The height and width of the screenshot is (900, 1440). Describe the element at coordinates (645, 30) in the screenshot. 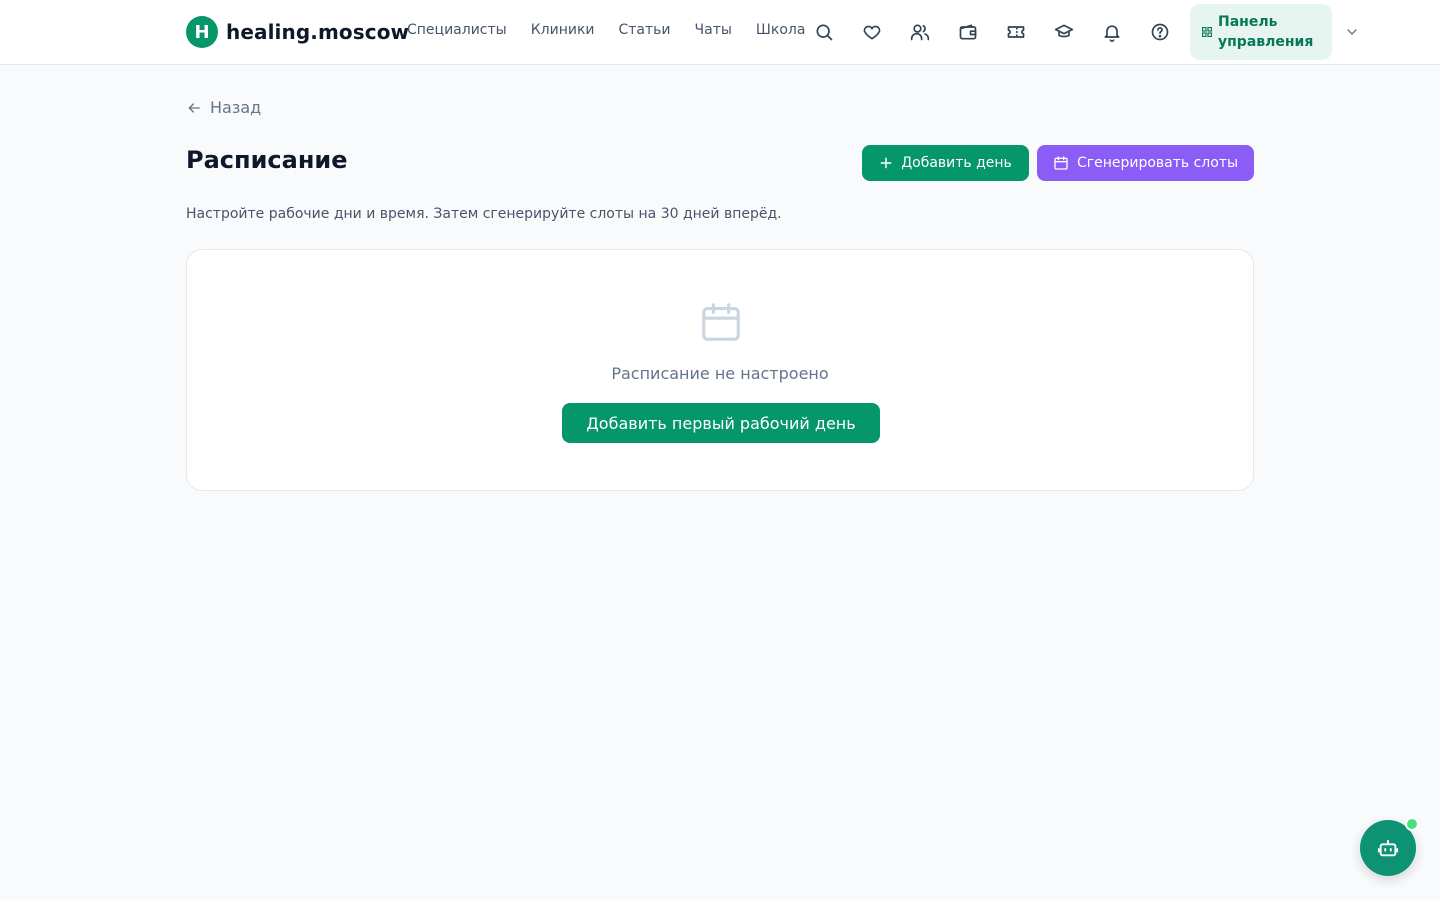

I see `nav-item-articles: Статьи` at that location.